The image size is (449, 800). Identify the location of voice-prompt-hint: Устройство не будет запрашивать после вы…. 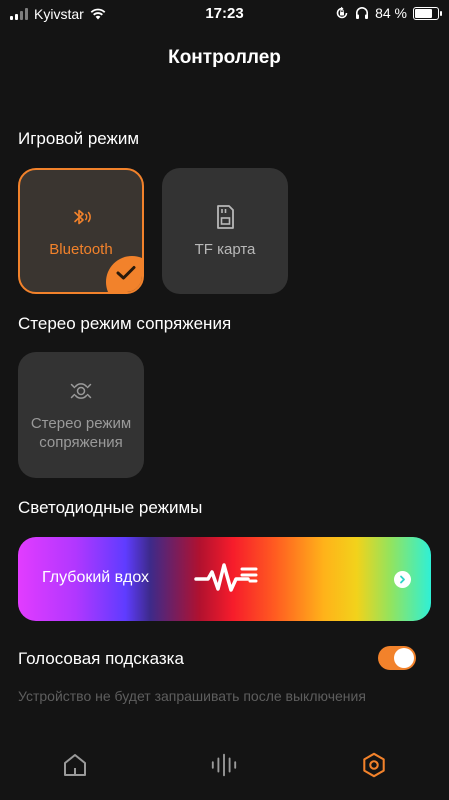
(192, 696).